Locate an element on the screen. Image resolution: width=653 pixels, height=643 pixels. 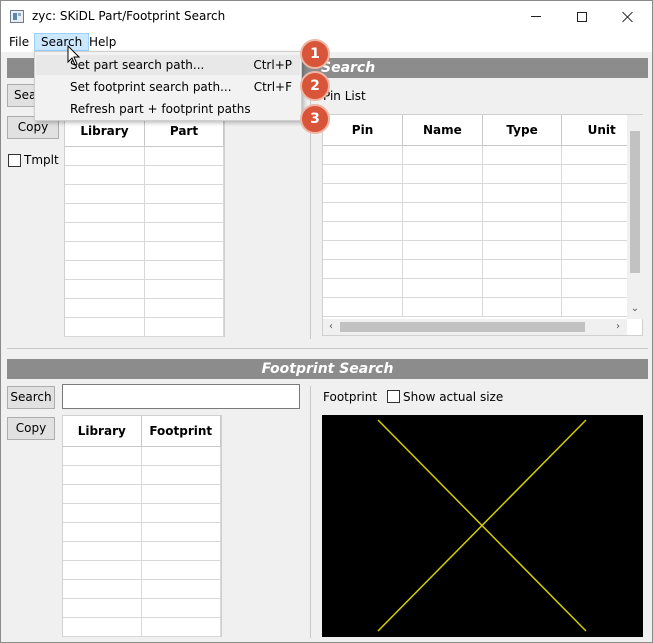
show-actual-size-checkbox is located at coordinates (393, 396).